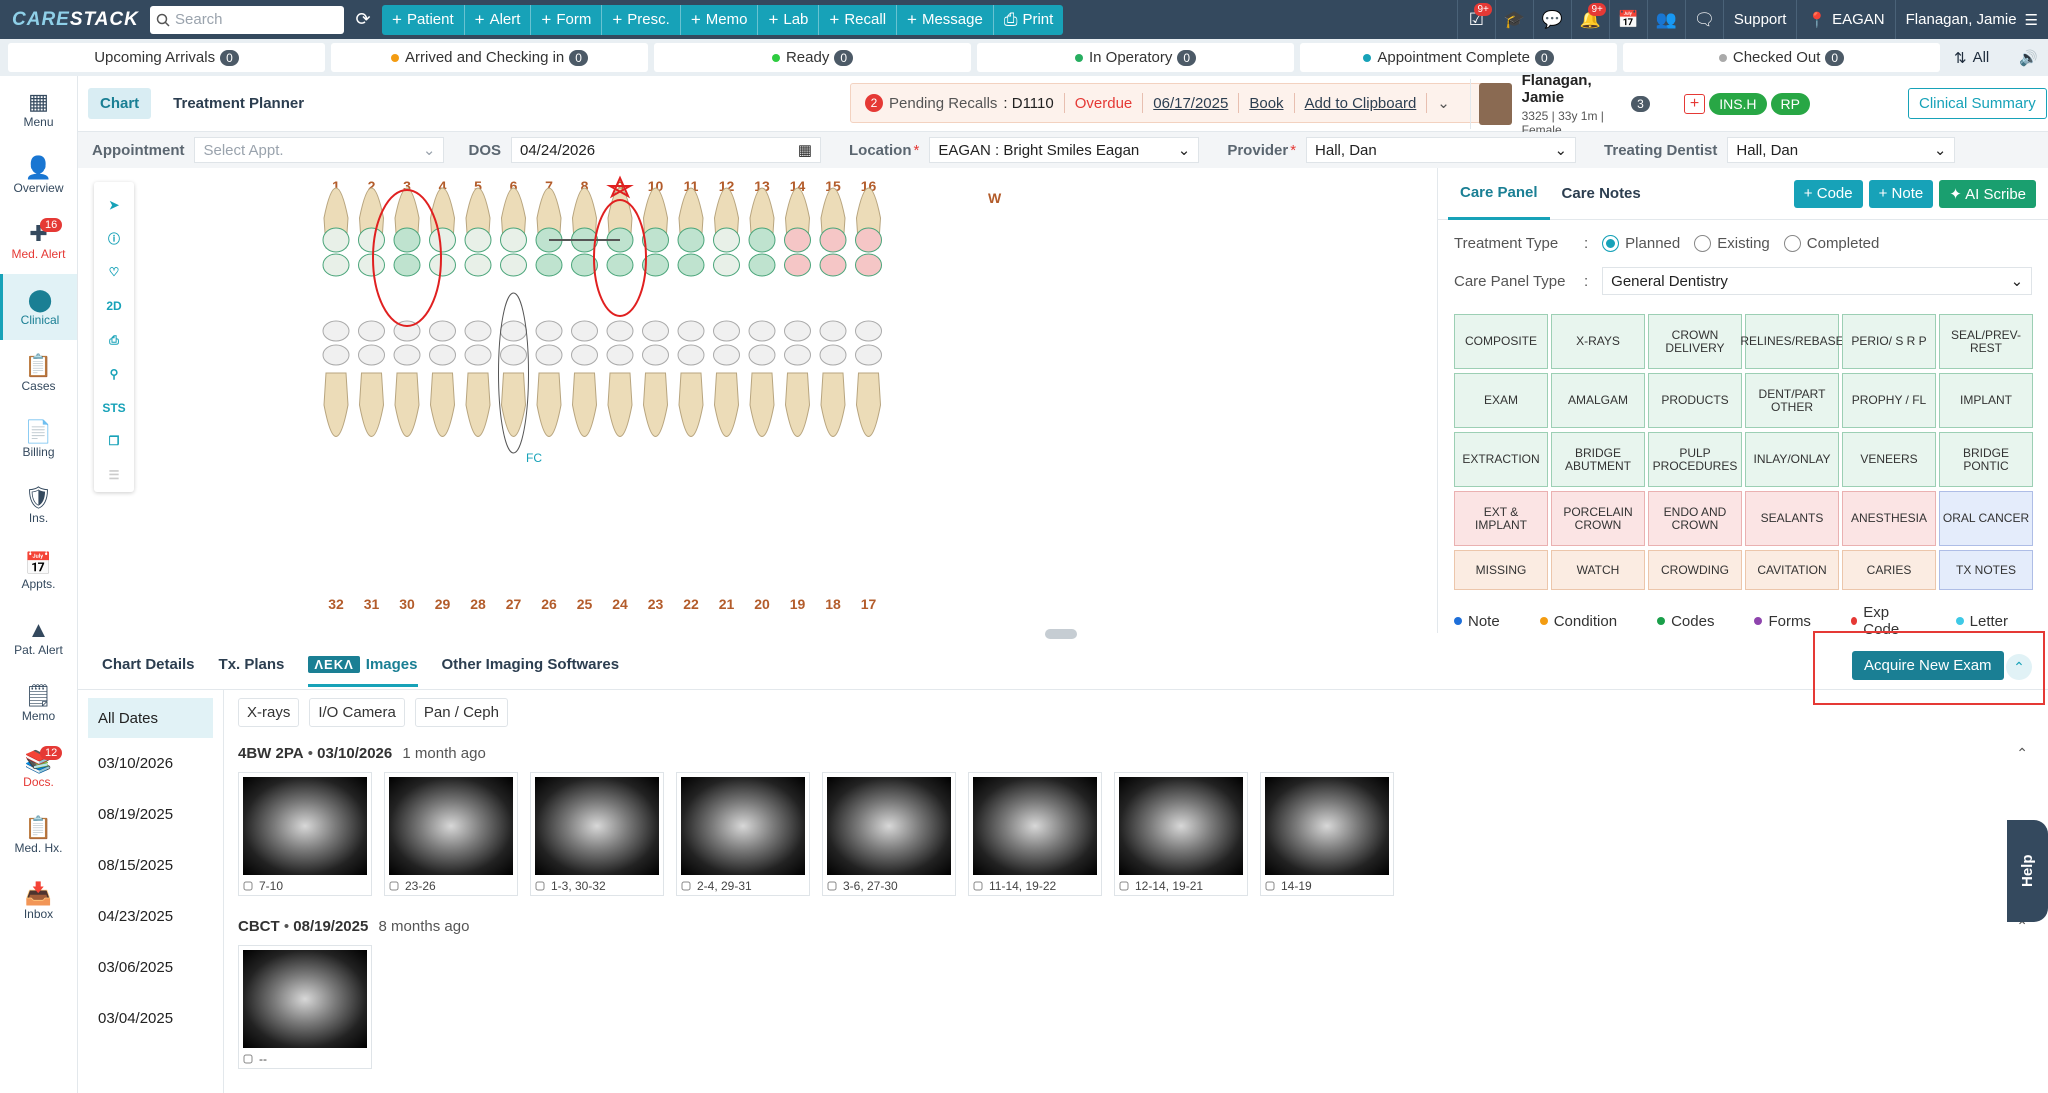 The width and height of the screenshot is (2048, 1093). What do you see at coordinates (1889, 518) in the screenshot?
I see `procedure-button: ANESTHESIA` at bounding box center [1889, 518].